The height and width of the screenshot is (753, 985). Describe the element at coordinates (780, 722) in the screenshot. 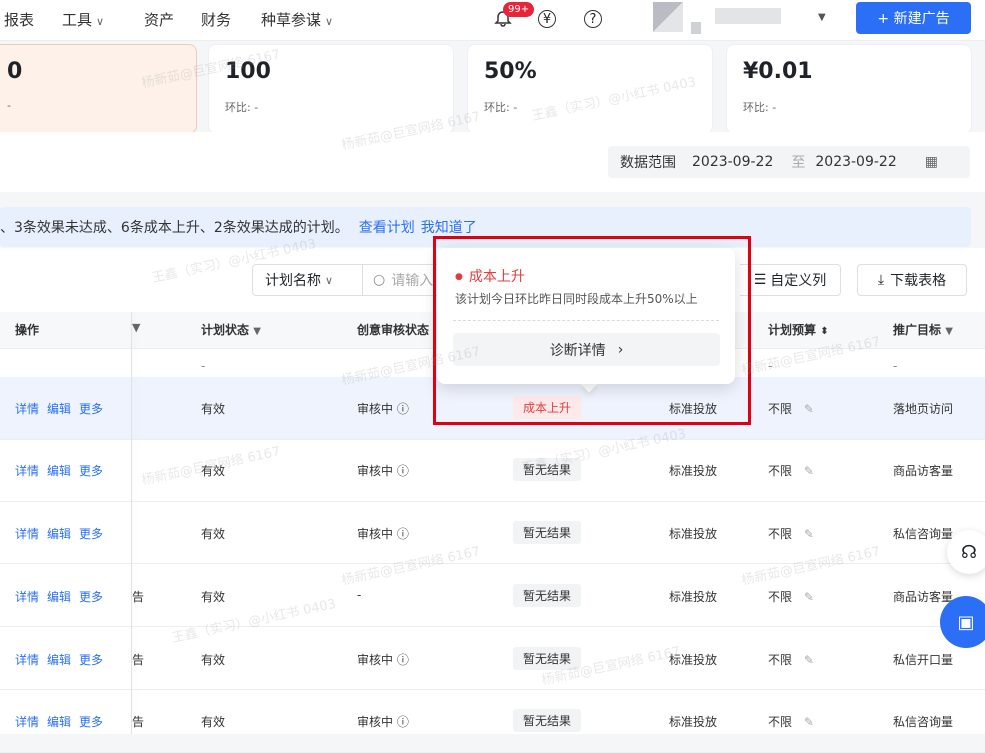

I see `cell-budget-text: 不限` at that location.